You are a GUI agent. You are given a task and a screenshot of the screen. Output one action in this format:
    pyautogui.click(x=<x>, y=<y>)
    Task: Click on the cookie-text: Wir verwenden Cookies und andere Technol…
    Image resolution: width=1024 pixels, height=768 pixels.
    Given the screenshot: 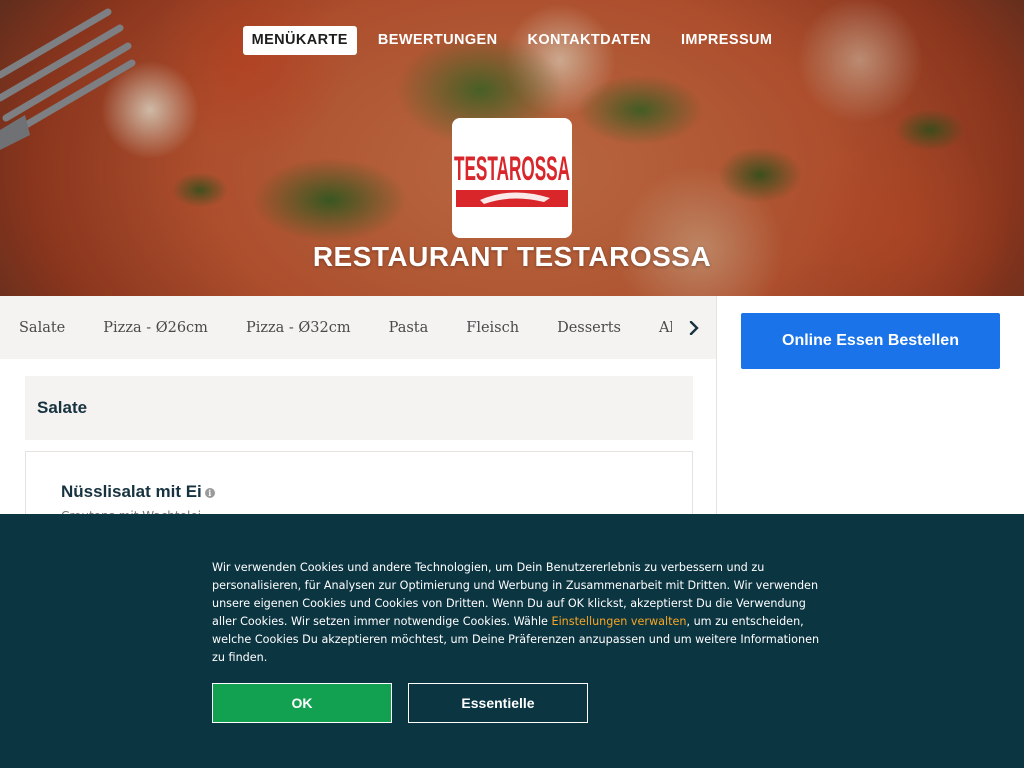 What is the action you would take?
    pyautogui.click(x=517, y=613)
    